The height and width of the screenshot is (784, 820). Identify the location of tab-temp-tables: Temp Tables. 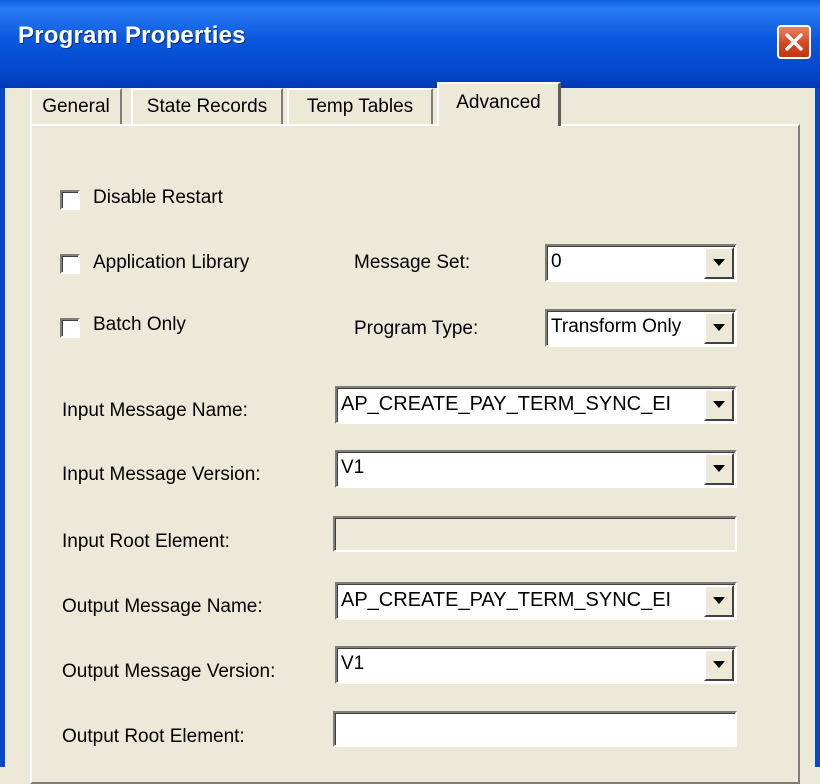
(360, 106).